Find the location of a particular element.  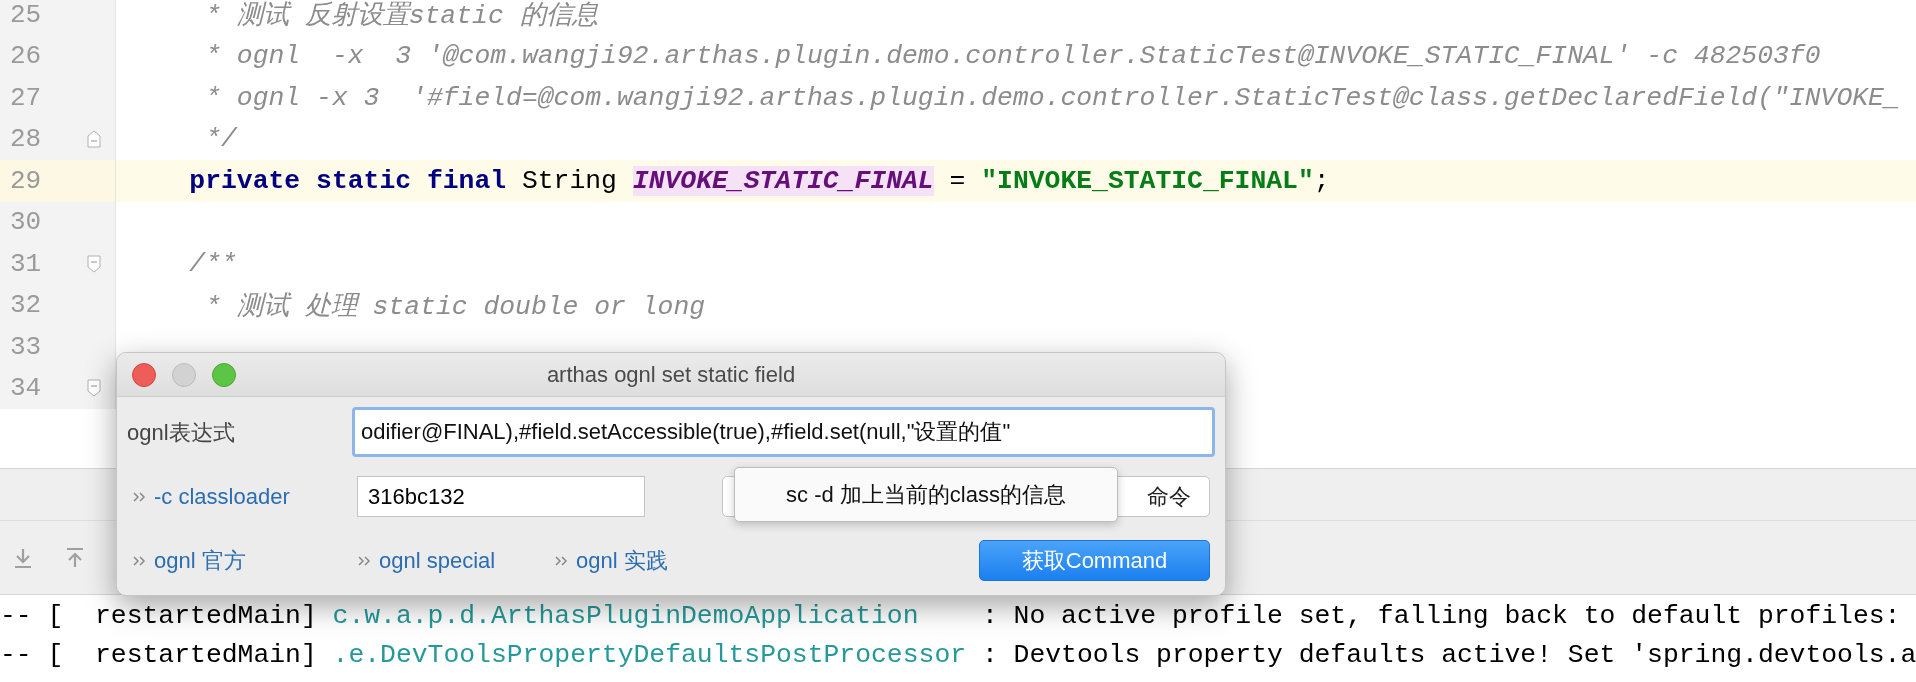

minimize-icon is located at coordinates (184, 374).